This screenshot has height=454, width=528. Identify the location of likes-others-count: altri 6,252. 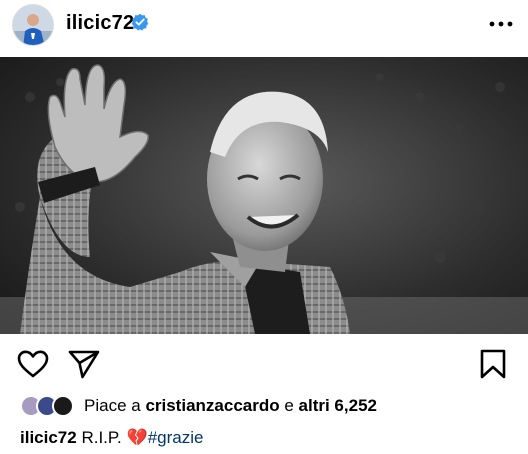
(338, 405).